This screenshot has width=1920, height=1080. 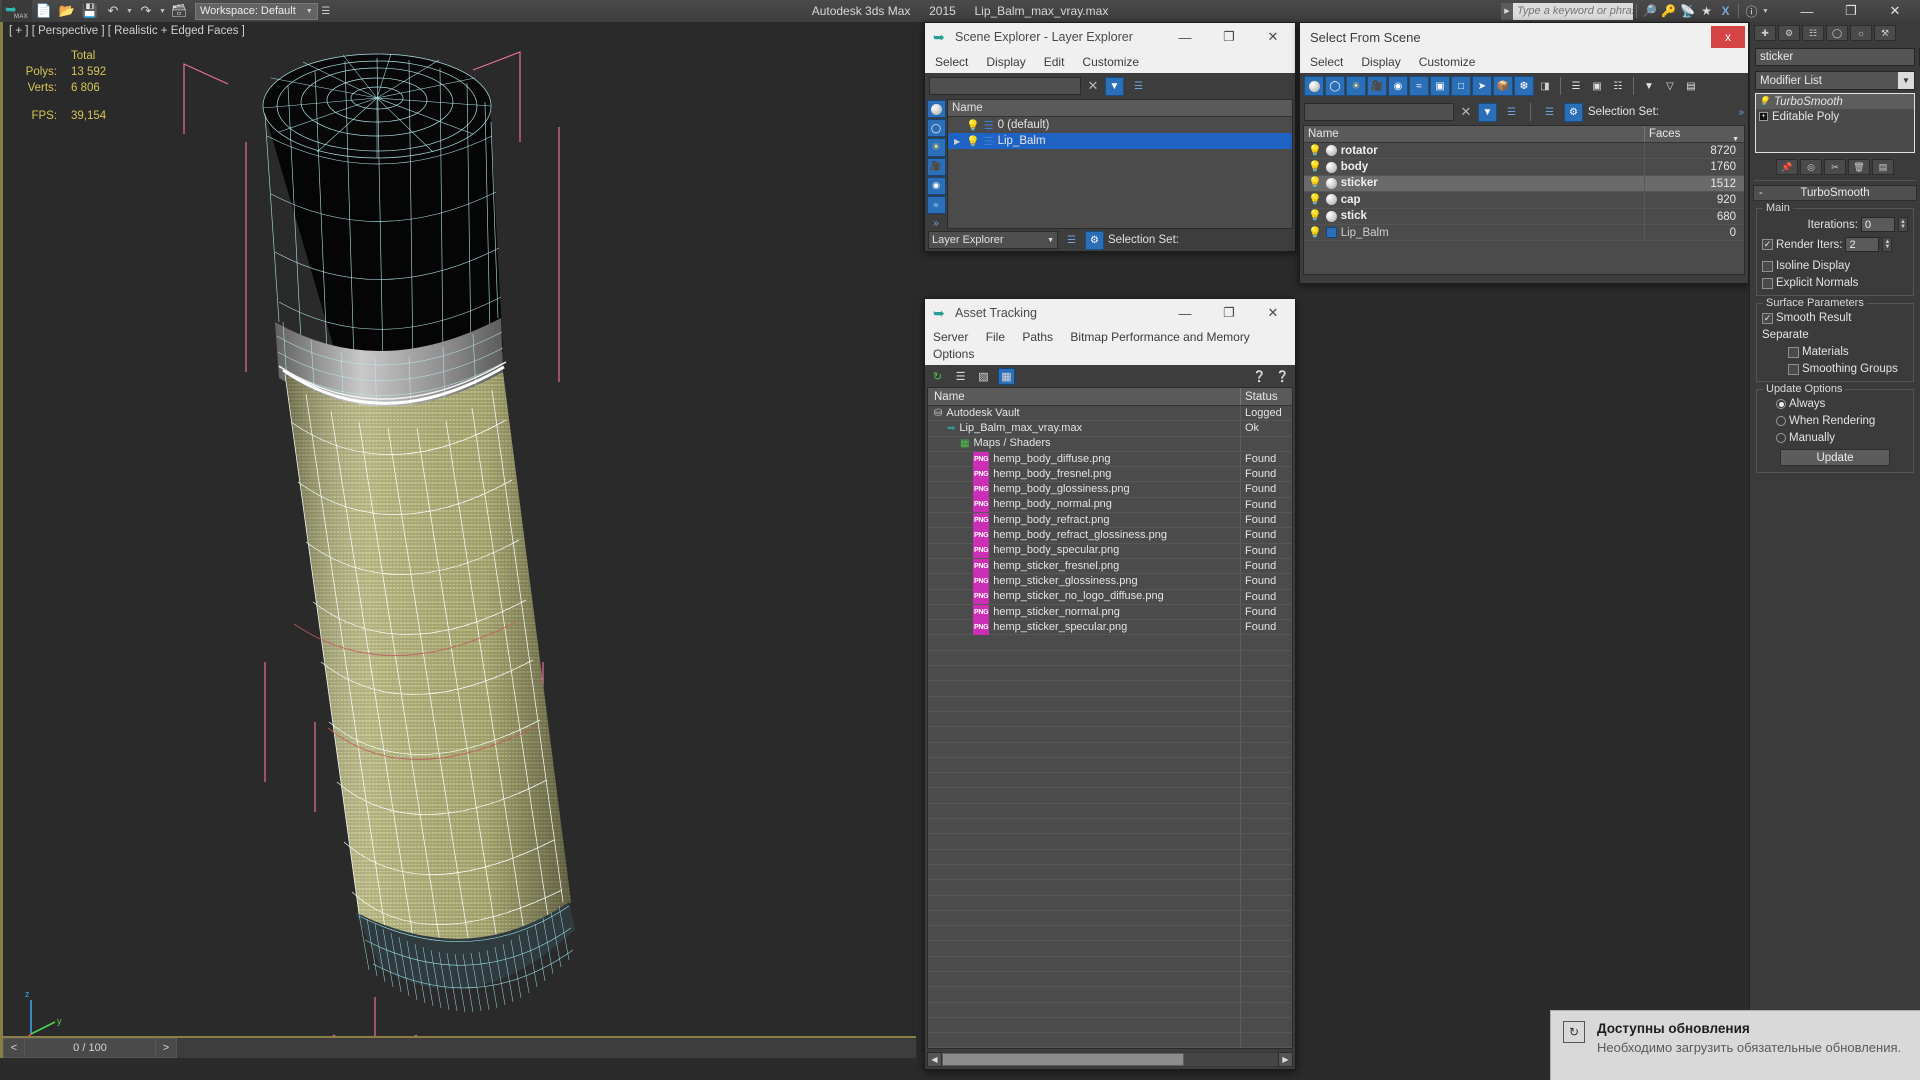 I want to click on shapes-filter-icon: ◯, so click(x=1335, y=86).